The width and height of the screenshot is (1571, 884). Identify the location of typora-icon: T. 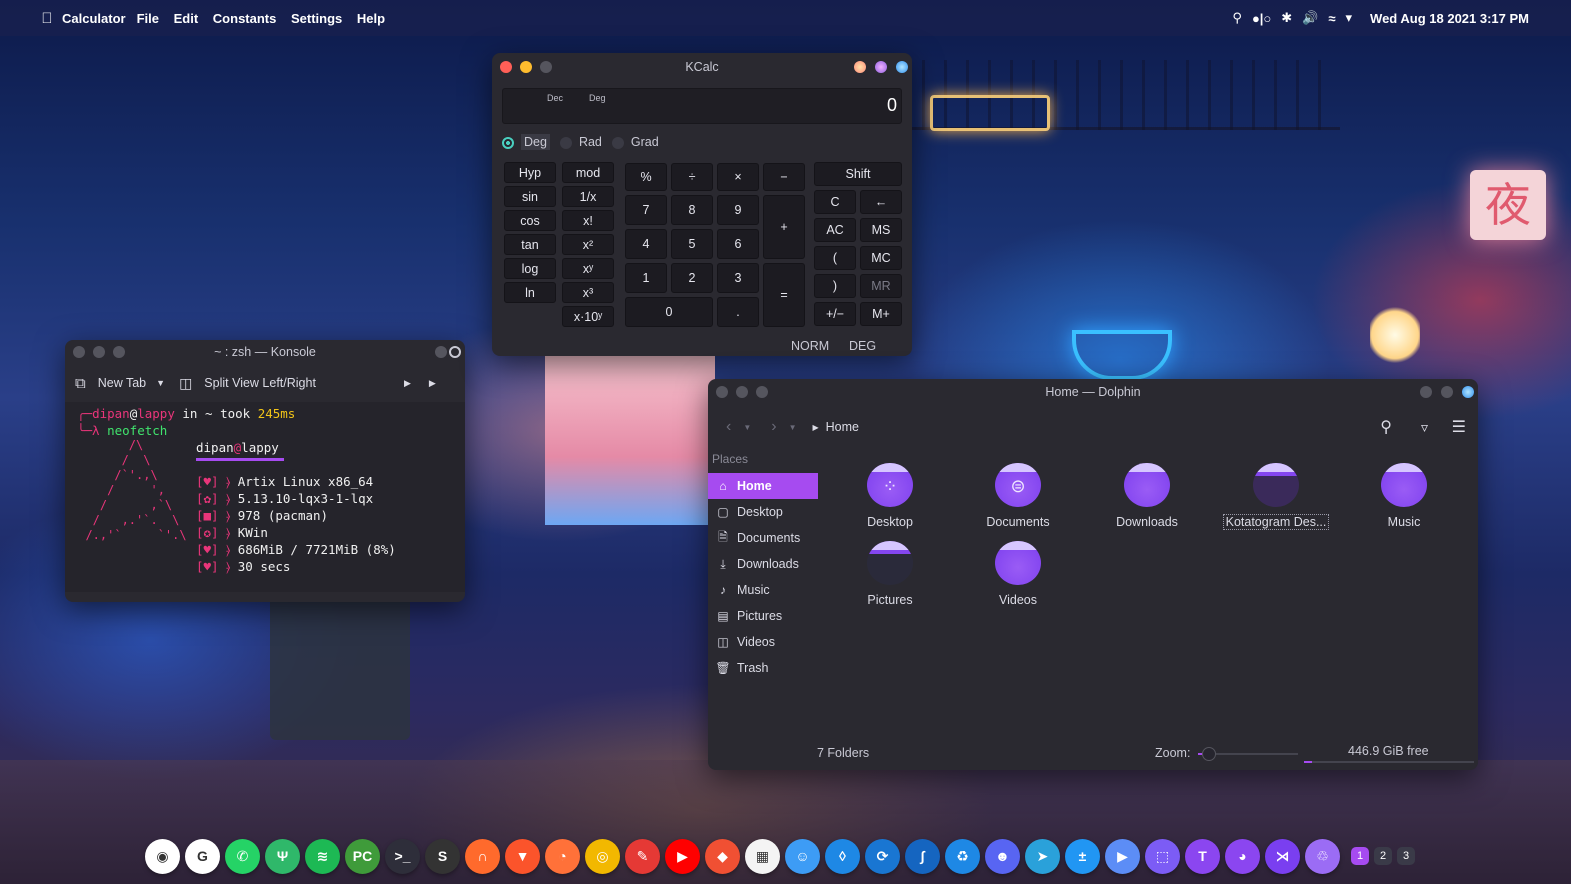
(1202, 856).